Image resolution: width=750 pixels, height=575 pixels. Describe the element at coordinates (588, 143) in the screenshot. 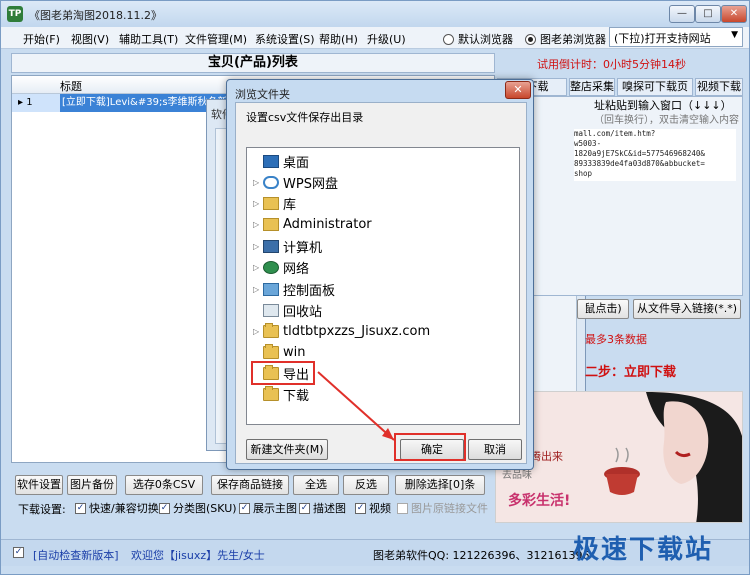

I see `url-line: w5003-` at that location.